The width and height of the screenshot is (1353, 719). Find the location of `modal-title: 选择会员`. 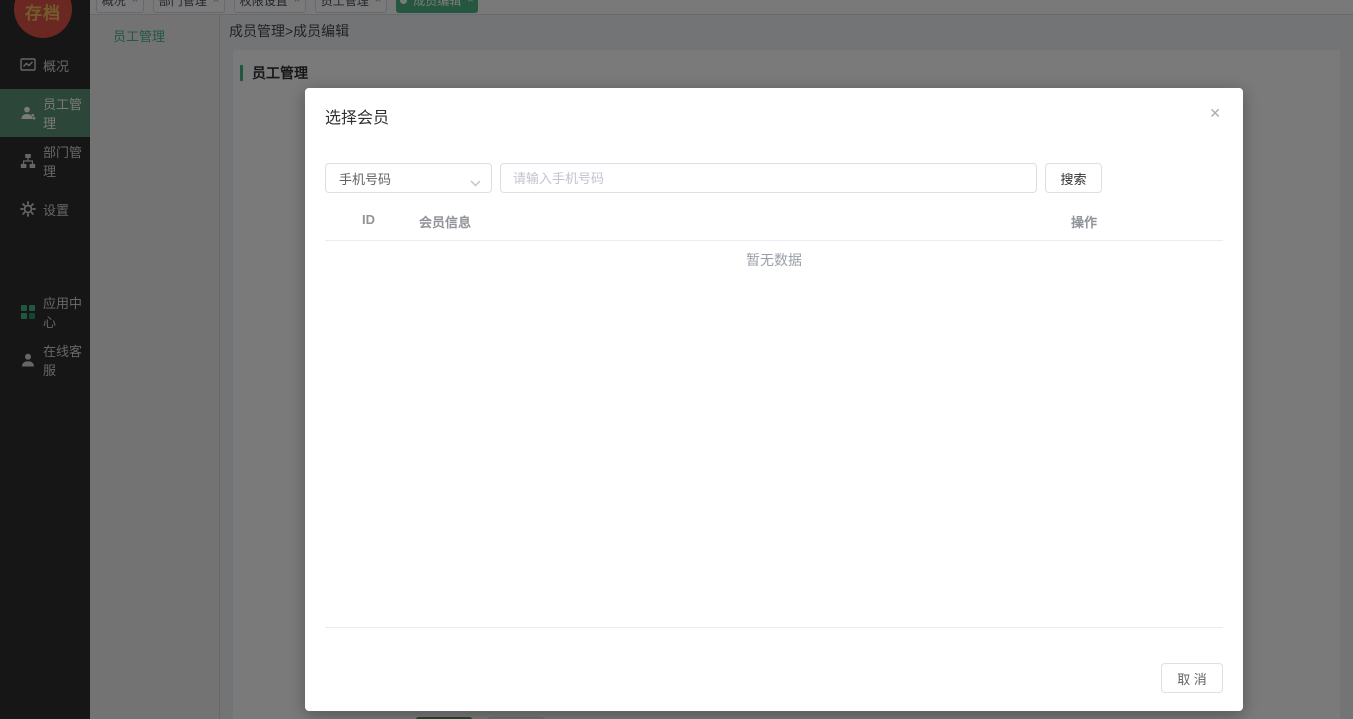

modal-title: 选择会员 is located at coordinates (357, 118).